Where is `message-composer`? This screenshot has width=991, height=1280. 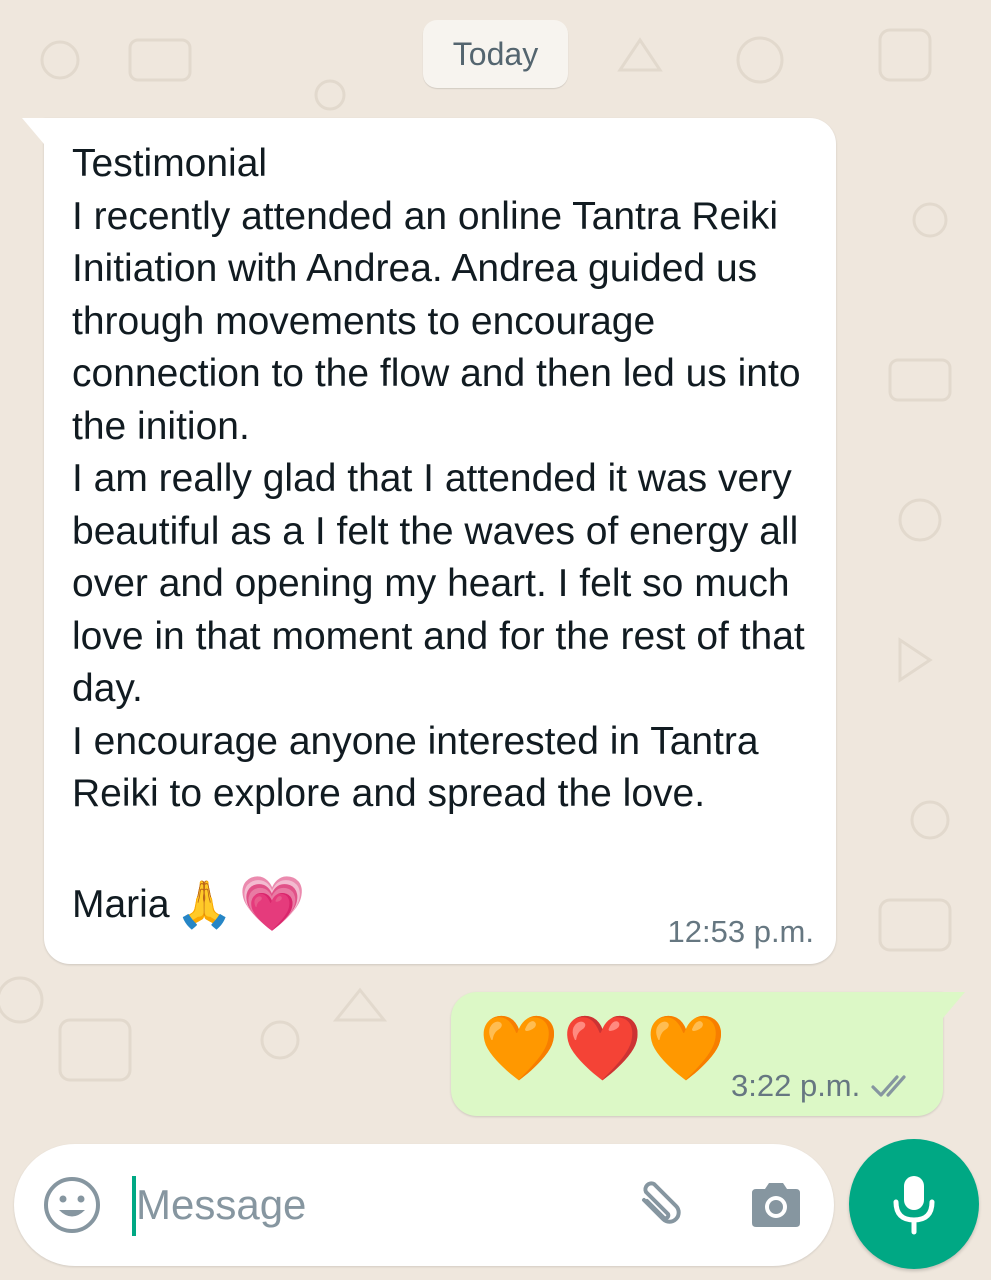 message-composer is located at coordinates (424, 1205).